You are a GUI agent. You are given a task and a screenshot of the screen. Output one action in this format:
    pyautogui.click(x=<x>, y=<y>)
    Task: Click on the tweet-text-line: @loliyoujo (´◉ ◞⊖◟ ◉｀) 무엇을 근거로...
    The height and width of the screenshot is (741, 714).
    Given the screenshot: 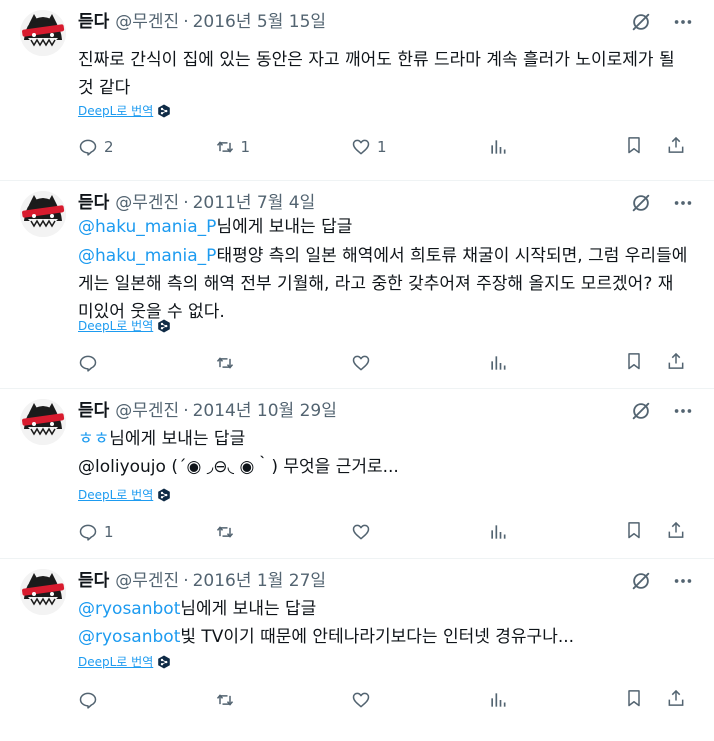 What is the action you would take?
    pyautogui.click(x=238, y=467)
    